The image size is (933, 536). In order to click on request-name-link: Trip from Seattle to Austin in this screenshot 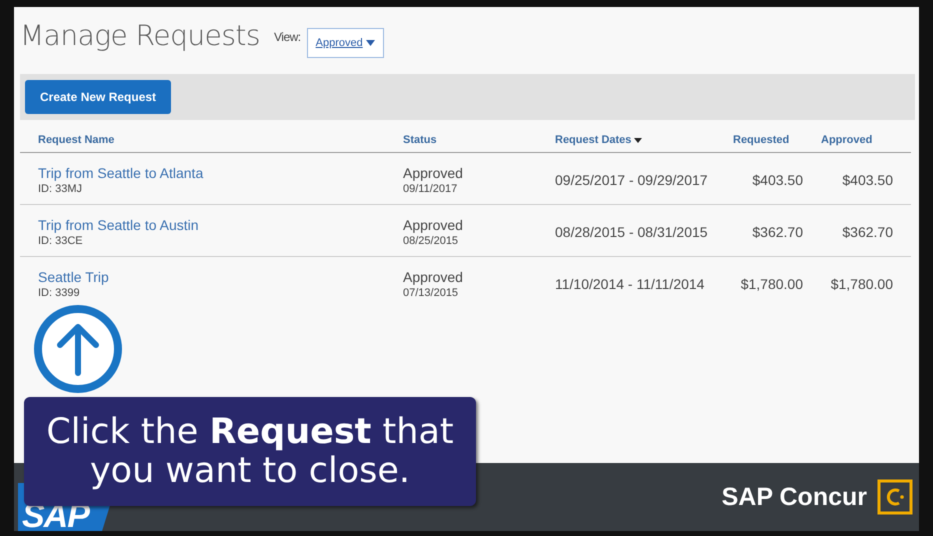, I will do `click(118, 224)`.